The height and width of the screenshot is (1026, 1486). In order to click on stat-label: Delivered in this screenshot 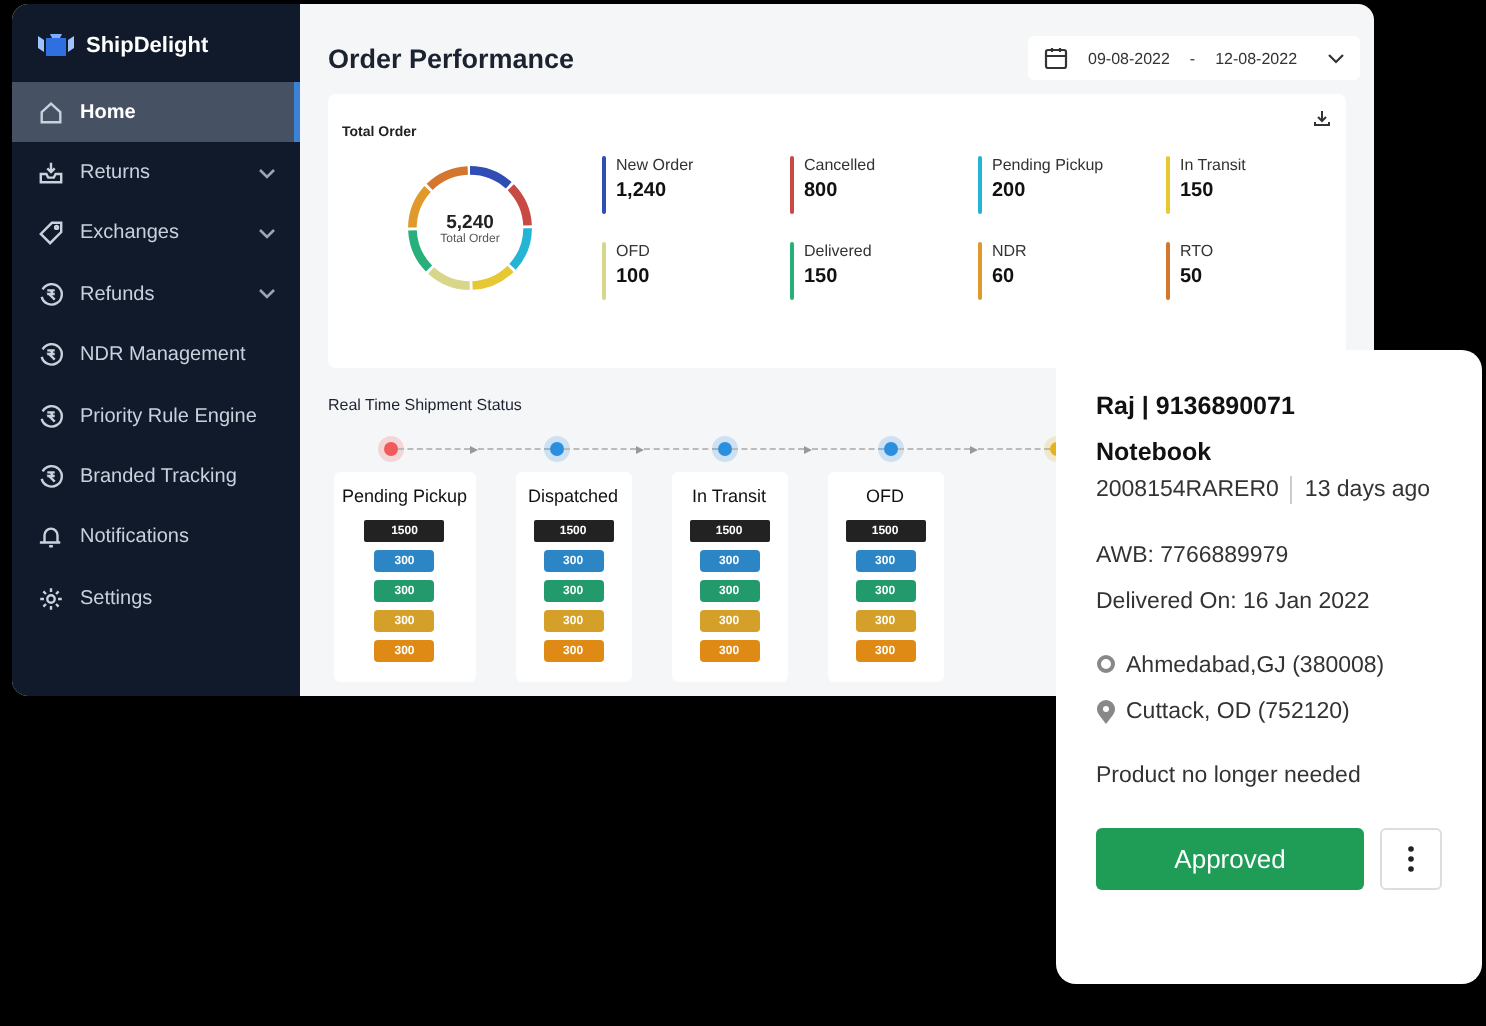, I will do `click(838, 251)`.